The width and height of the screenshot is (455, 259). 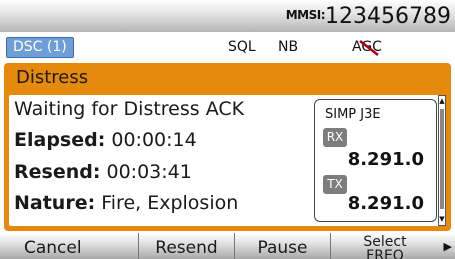 I want to click on pause-button: Pause, so click(x=282, y=246).